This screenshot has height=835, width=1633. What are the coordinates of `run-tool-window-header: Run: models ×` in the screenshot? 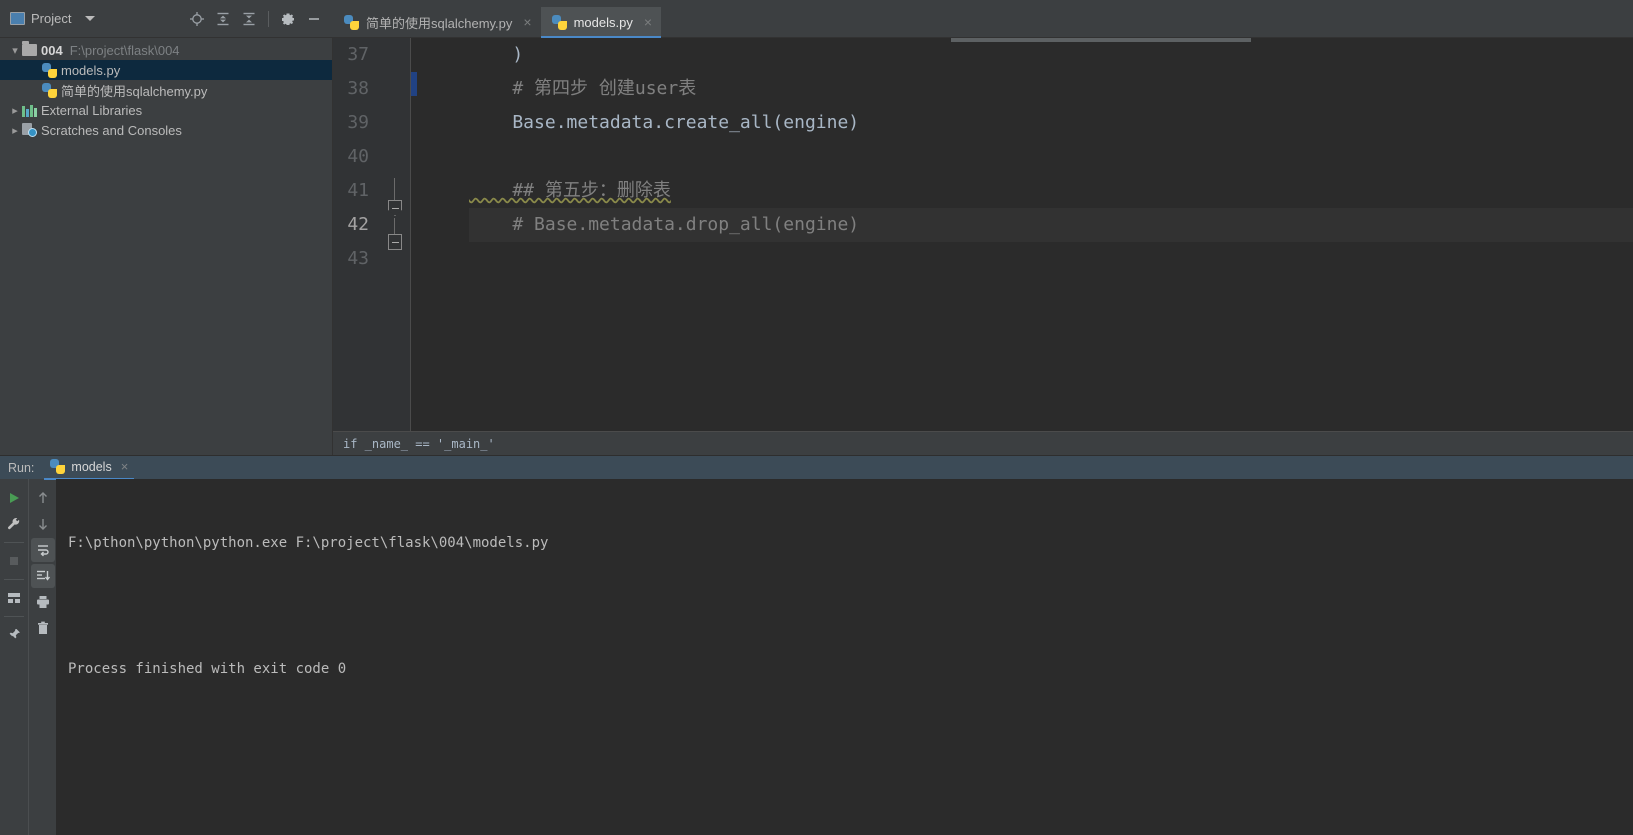 It's located at (816, 467).